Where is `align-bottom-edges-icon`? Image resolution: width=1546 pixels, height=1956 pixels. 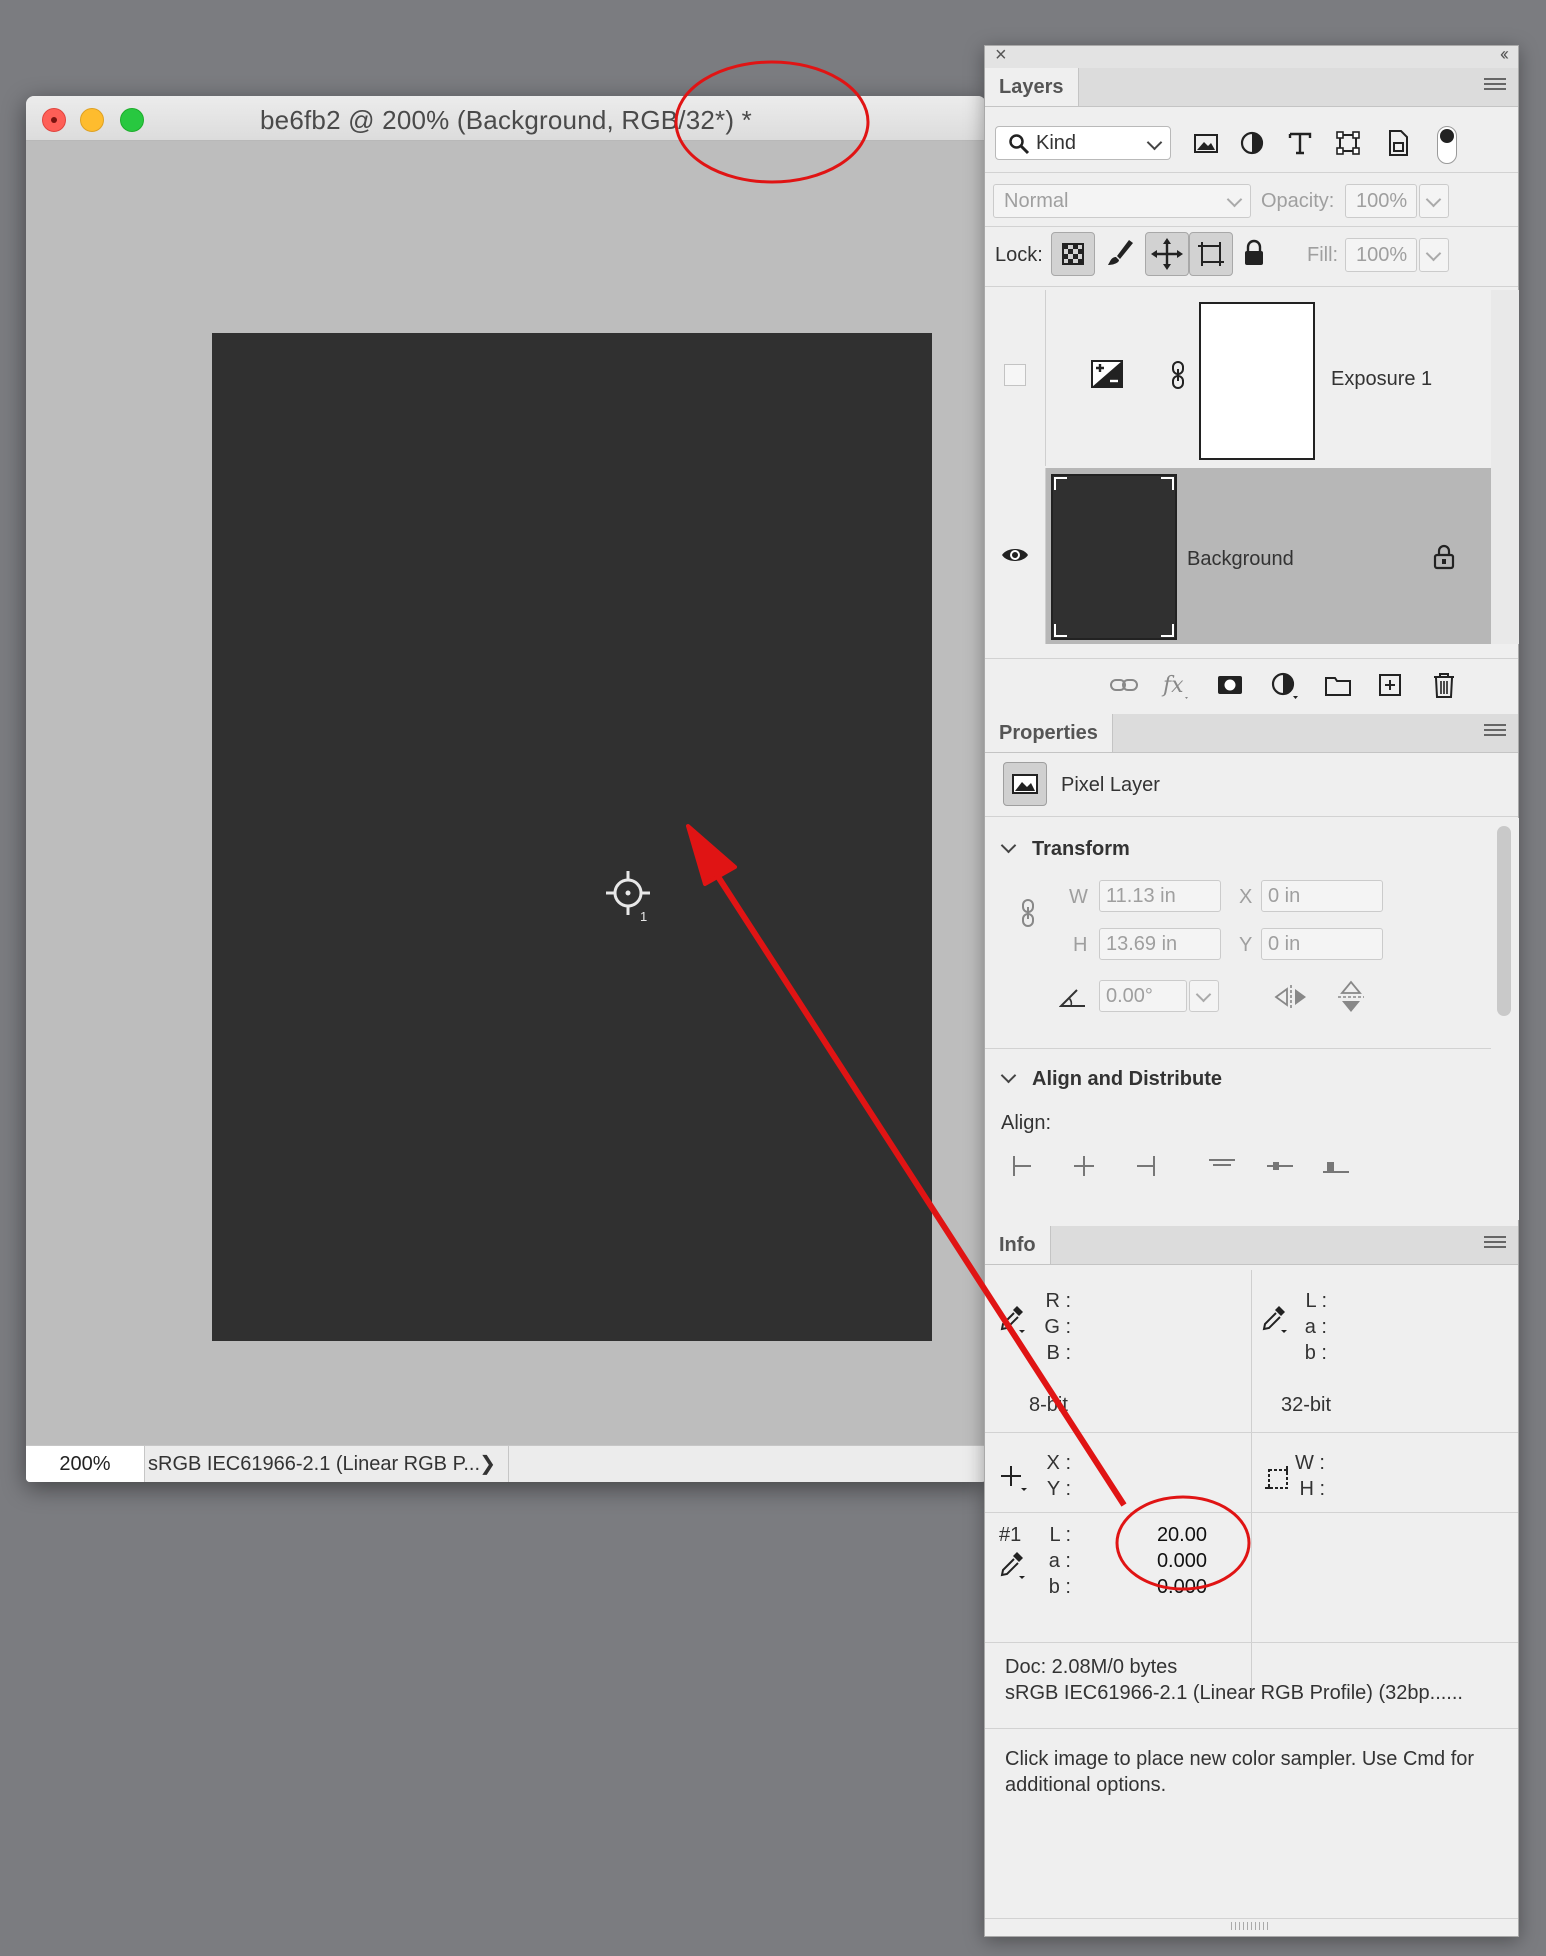 align-bottom-edges-icon is located at coordinates (1336, 1166).